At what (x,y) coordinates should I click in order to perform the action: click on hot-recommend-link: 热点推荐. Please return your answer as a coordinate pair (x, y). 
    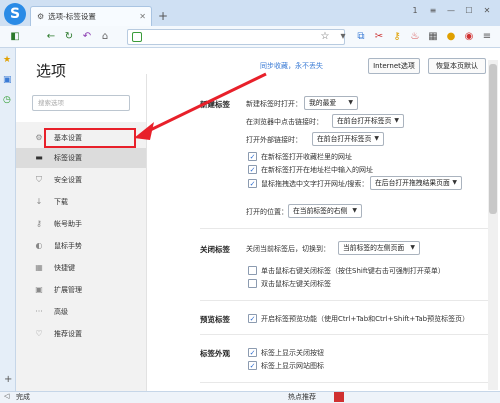
    Looking at the image, I should click on (302, 397).